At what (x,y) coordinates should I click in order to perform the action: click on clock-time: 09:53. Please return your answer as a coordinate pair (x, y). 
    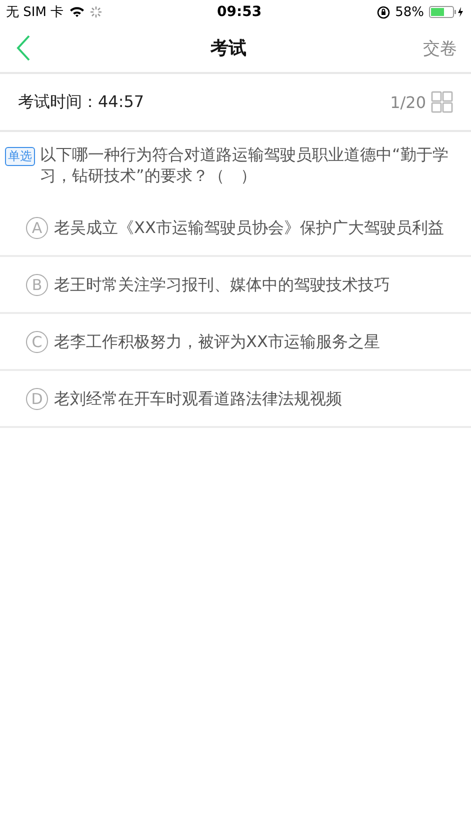
    Looking at the image, I should click on (239, 12).